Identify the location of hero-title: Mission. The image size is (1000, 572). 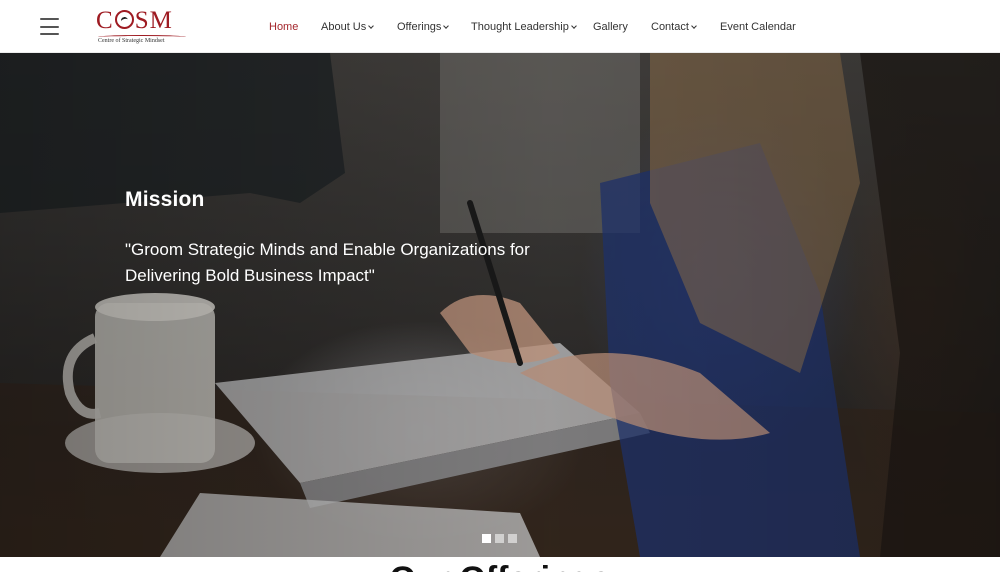
(165, 199).